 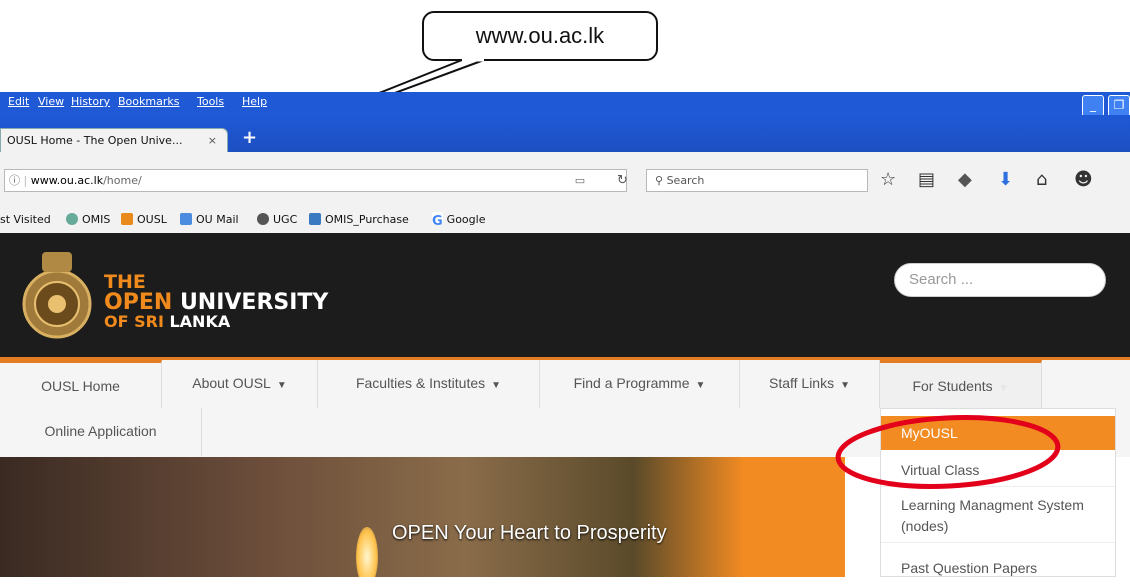 I want to click on bookmark-ugc: UGC, so click(x=277, y=220).